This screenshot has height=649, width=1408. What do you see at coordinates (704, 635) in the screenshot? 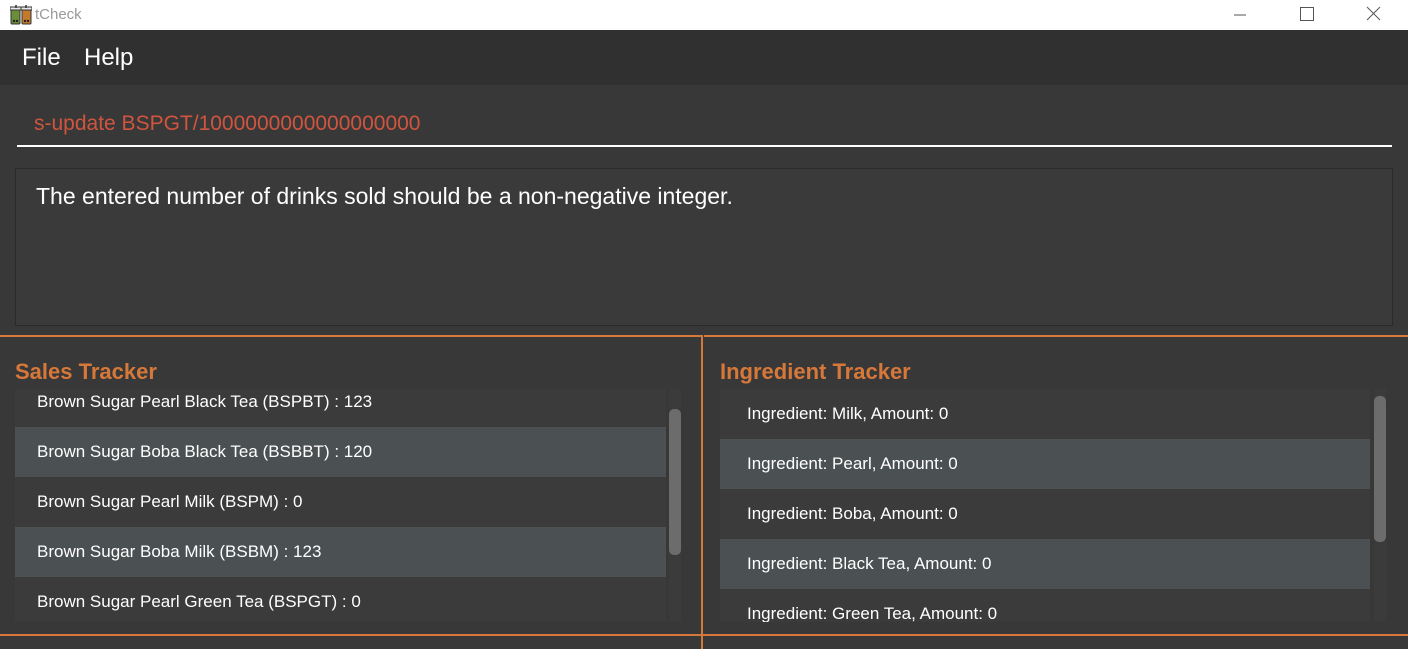
I see `panel-divider` at bounding box center [704, 635].